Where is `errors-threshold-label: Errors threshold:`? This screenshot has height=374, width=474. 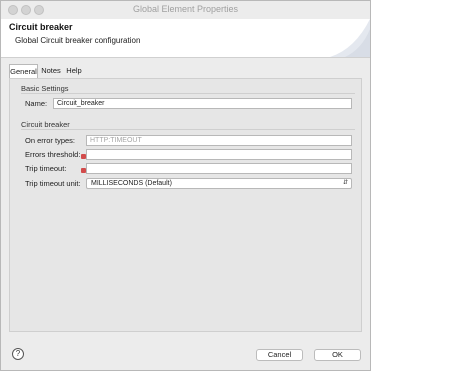
errors-threshold-label: Errors threshold: is located at coordinates (53, 154).